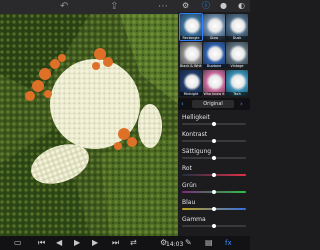 This screenshot has width=320, height=250. I want to click on adjustment-label: Rot, so click(187, 168).